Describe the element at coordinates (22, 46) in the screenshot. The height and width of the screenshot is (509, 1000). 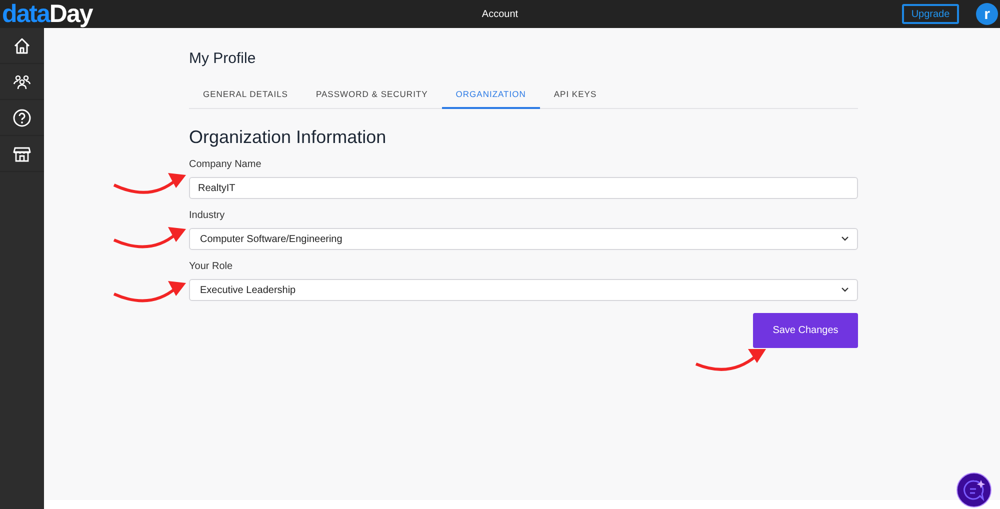
I see `home-icon` at that location.